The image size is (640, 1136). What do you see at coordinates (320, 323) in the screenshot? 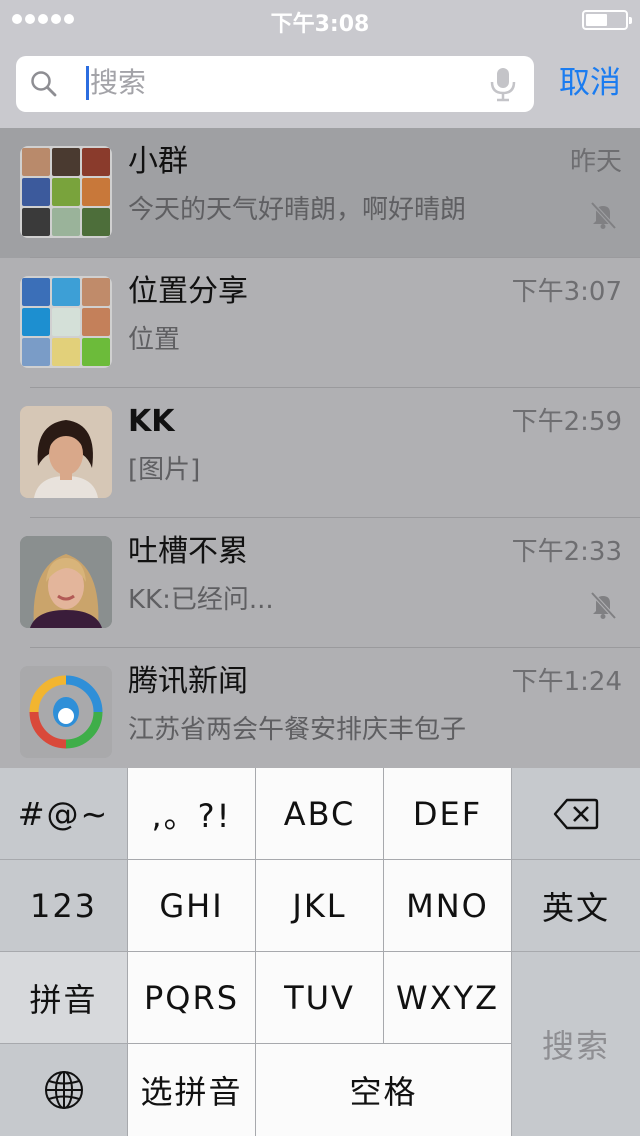
I see `chat-row: 位置分享 位置 下午3:07` at bounding box center [320, 323].